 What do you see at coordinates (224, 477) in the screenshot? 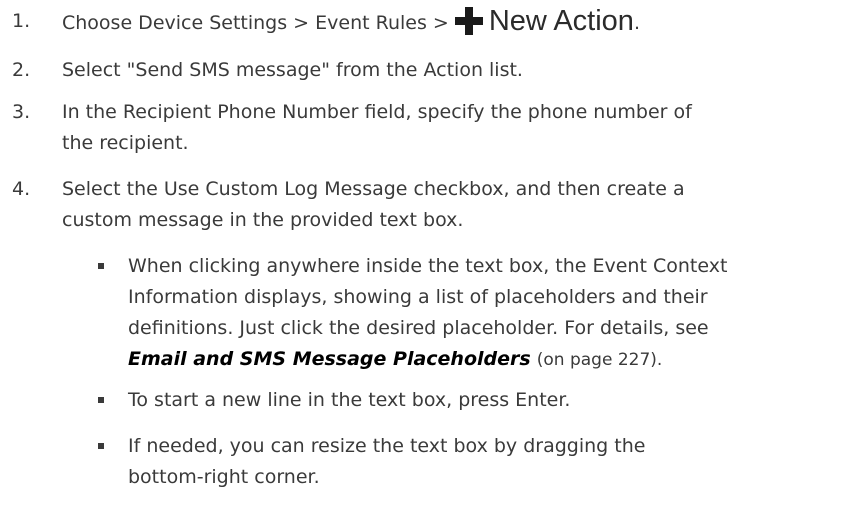
I see `bullet-line: bottom-right corner.` at bounding box center [224, 477].